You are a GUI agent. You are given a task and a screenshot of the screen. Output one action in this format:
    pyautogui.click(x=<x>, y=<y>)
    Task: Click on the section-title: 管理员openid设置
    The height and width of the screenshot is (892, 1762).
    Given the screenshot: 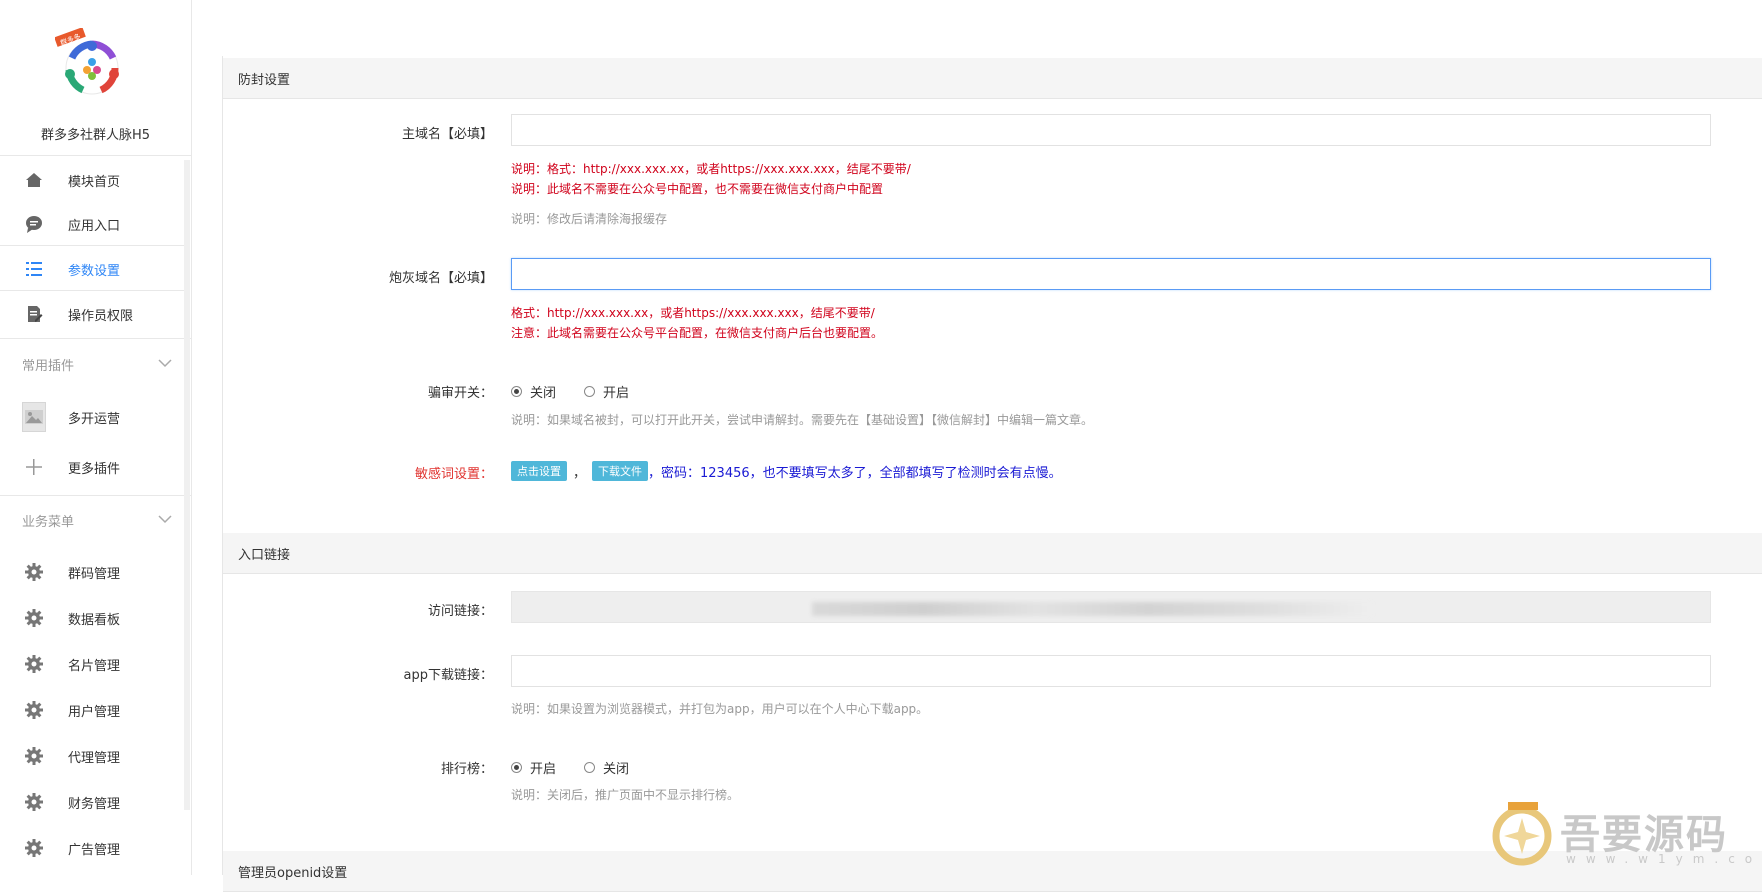 What is the action you would take?
    pyautogui.click(x=293, y=873)
    